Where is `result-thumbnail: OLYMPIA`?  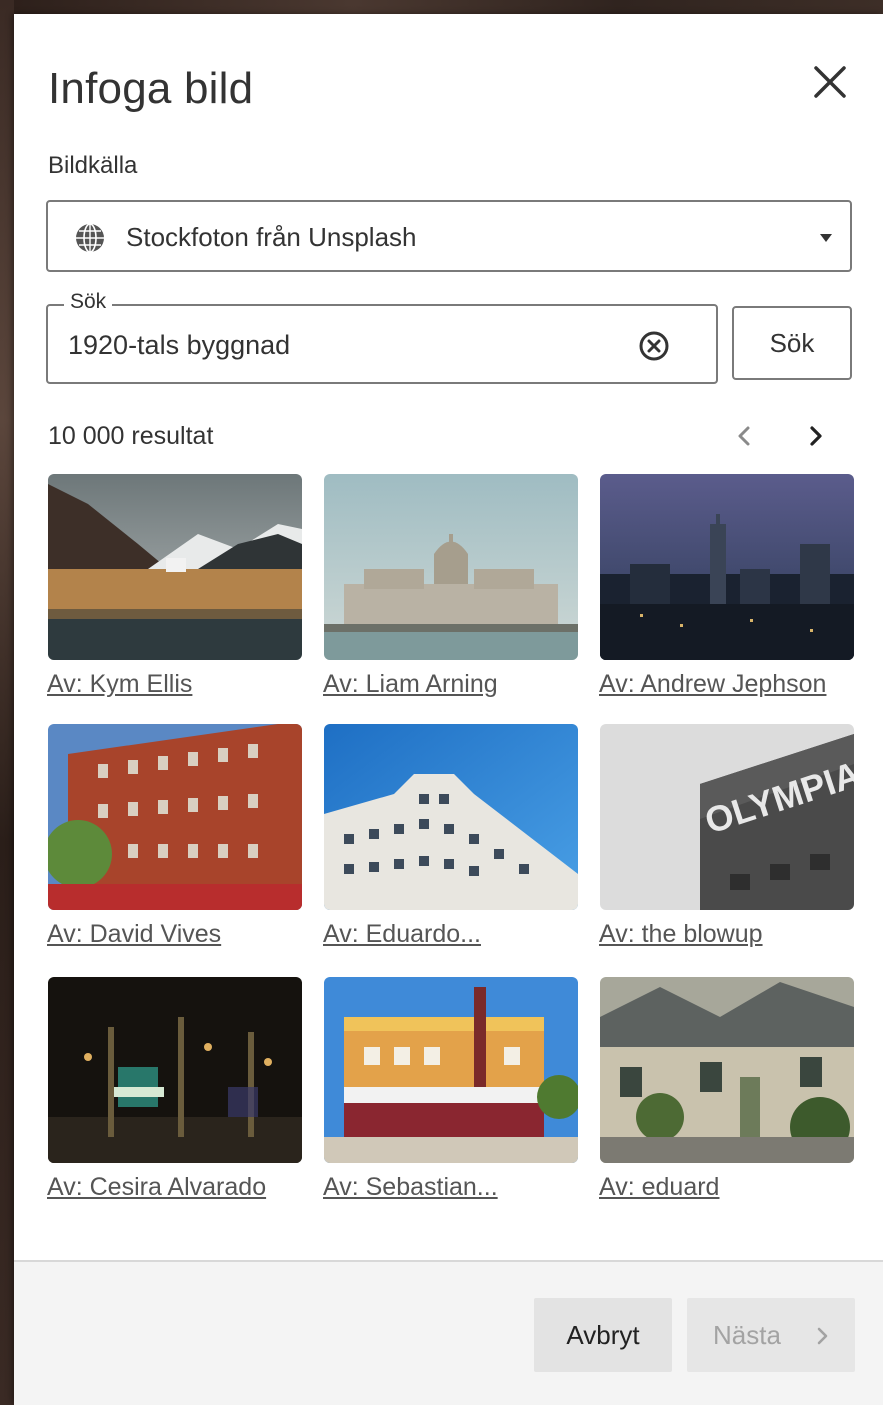
result-thumbnail: OLYMPIA is located at coordinates (727, 817).